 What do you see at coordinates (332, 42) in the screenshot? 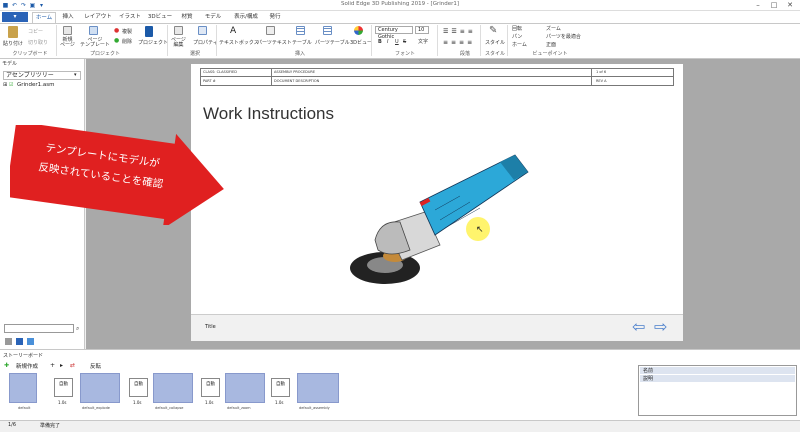
I see `parts-table-button: パーツテーブル` at bounding box center [332, 42].